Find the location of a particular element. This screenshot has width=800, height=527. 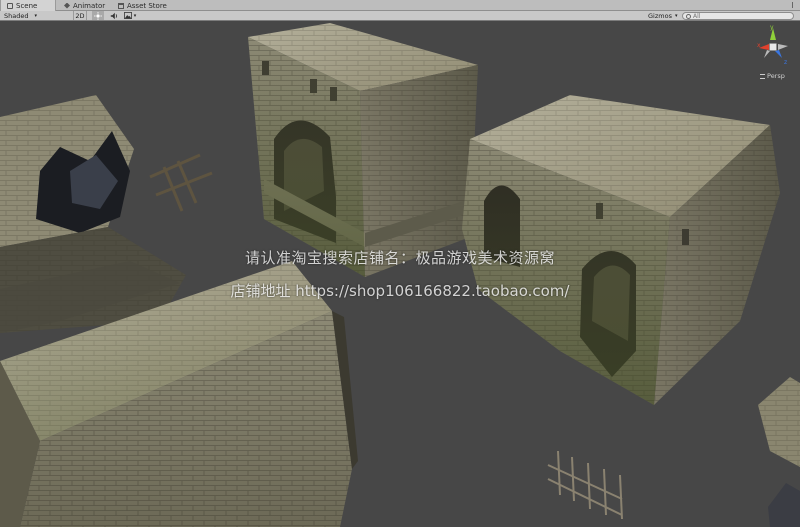

menu-lines-icon is located at coordinates (794, 5).